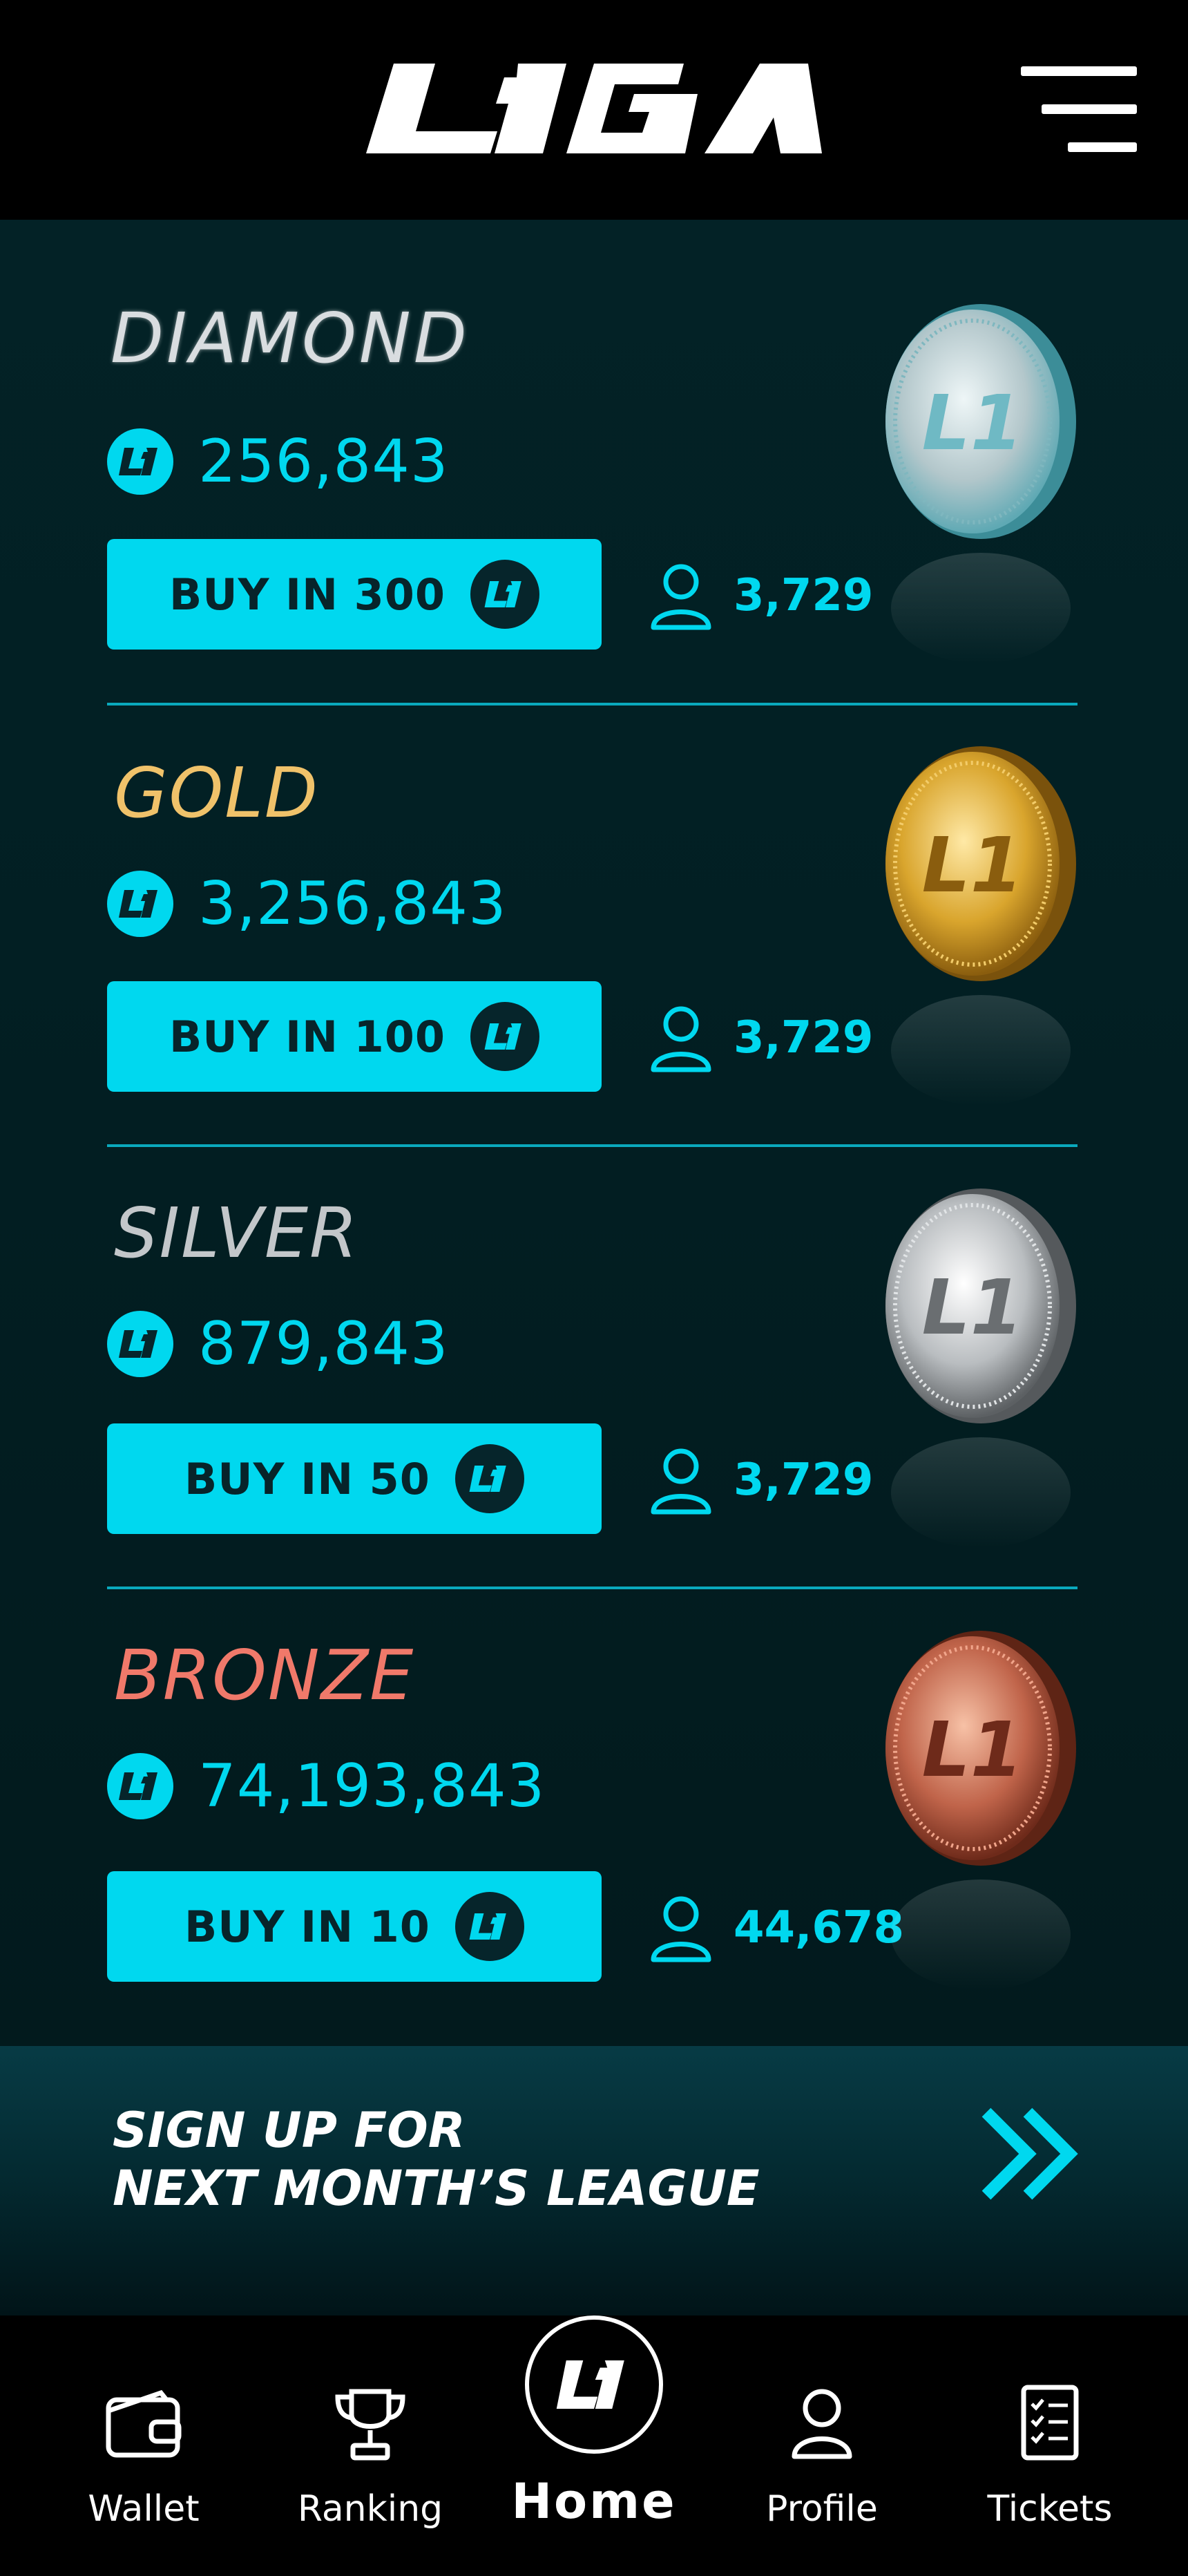 This screenshot has height=2576, width=1188. What do you see at coordinates (307, 1478) in the screenshot?
I see `buy-in-label: BUY IN 50` at bounding box center [307, 1478].